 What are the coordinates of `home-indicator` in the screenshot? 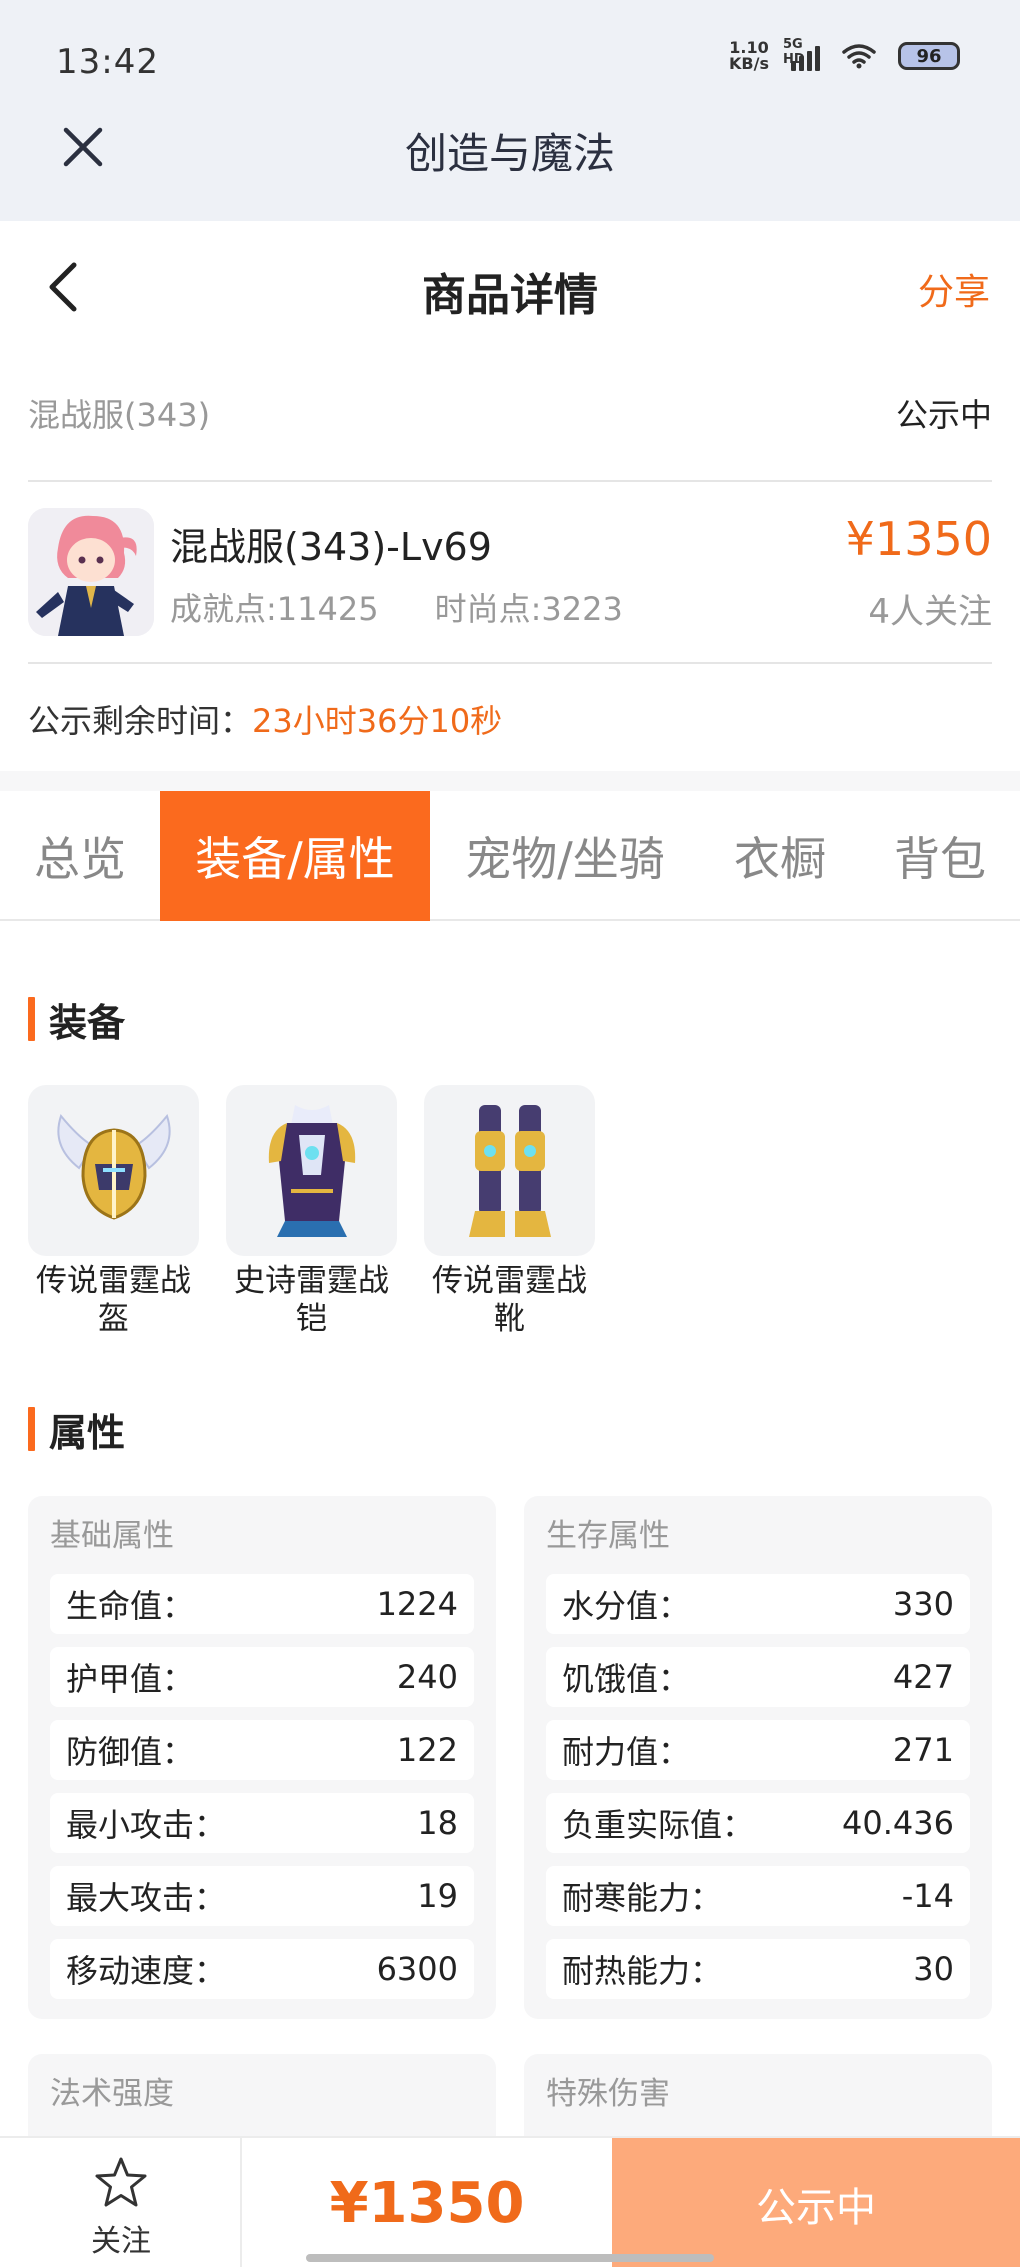 It's located at (510, 2258).